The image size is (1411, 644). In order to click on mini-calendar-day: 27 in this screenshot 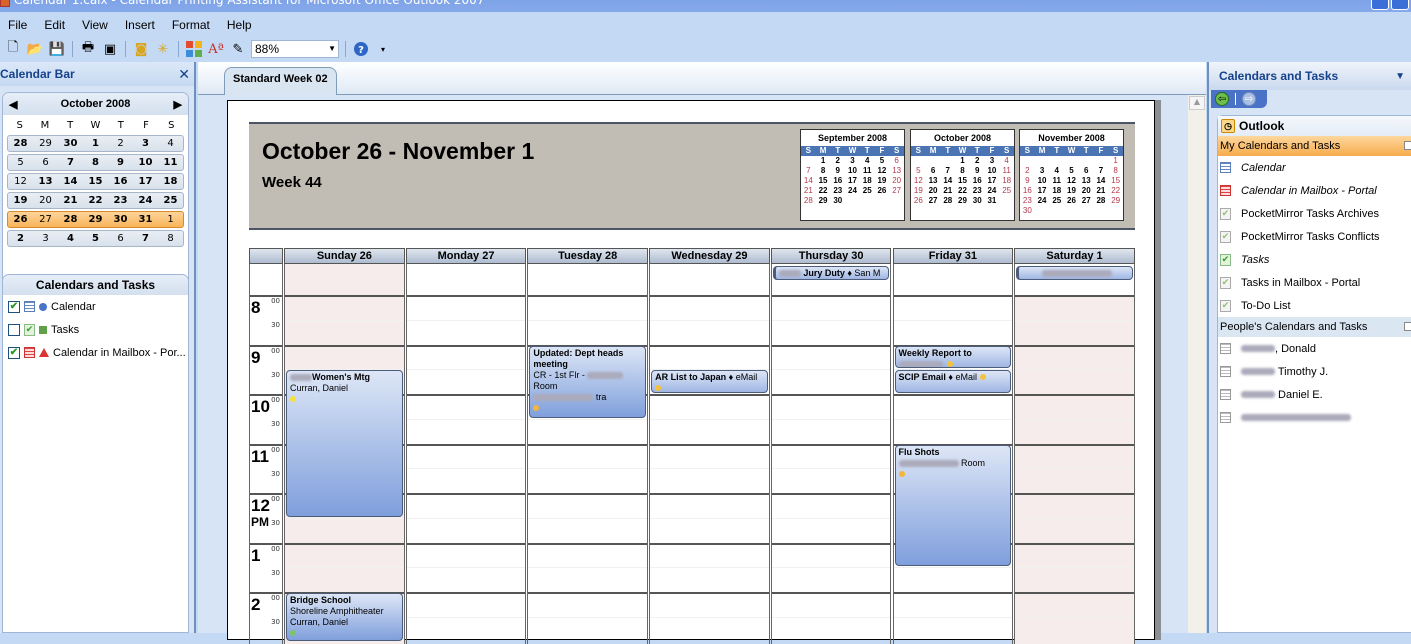, I will do `click(45, 219)`.